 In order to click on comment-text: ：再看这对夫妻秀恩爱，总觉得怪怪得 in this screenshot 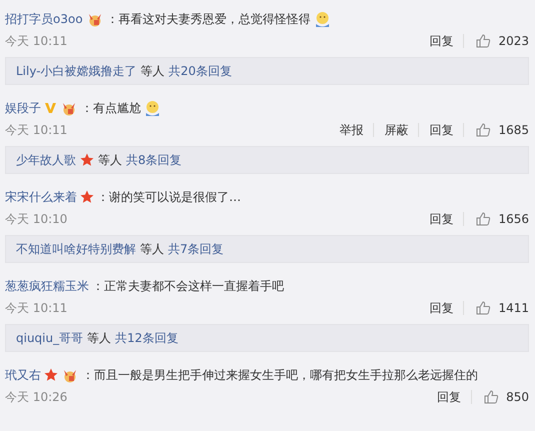, I will do `click(208, 19)`.